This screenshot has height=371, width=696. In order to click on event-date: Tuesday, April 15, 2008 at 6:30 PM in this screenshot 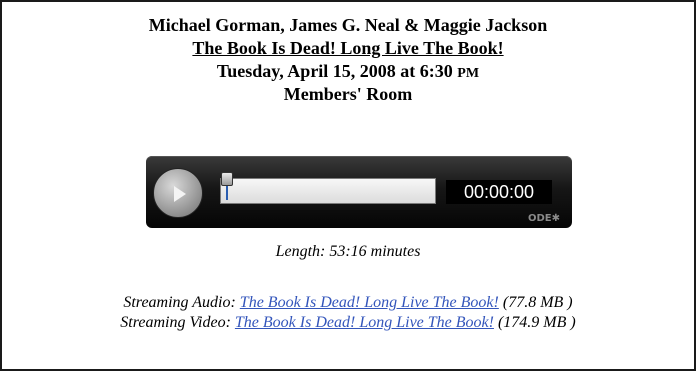, I will do `click(348, 72)`.